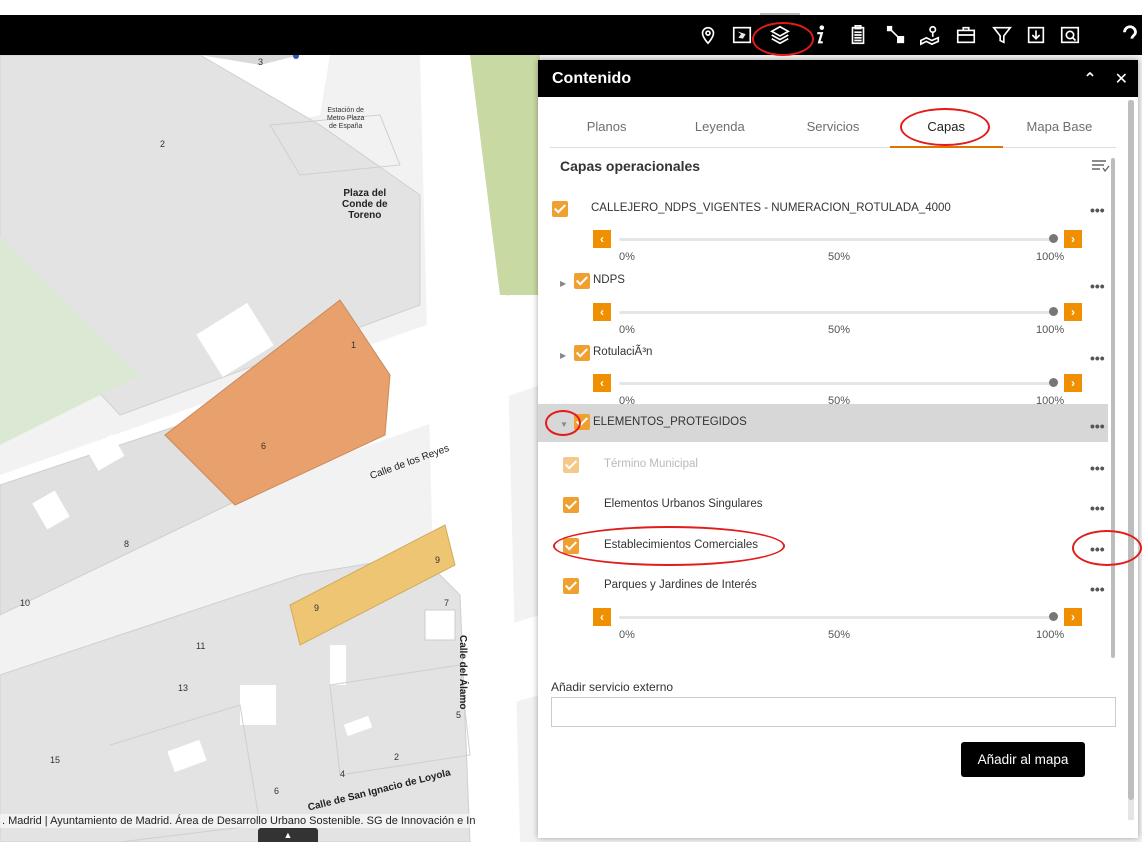  What do you see at coordinates (858, 35) in the screenshot?
I see `clipboard-icon` at bounding box center [858, 35].